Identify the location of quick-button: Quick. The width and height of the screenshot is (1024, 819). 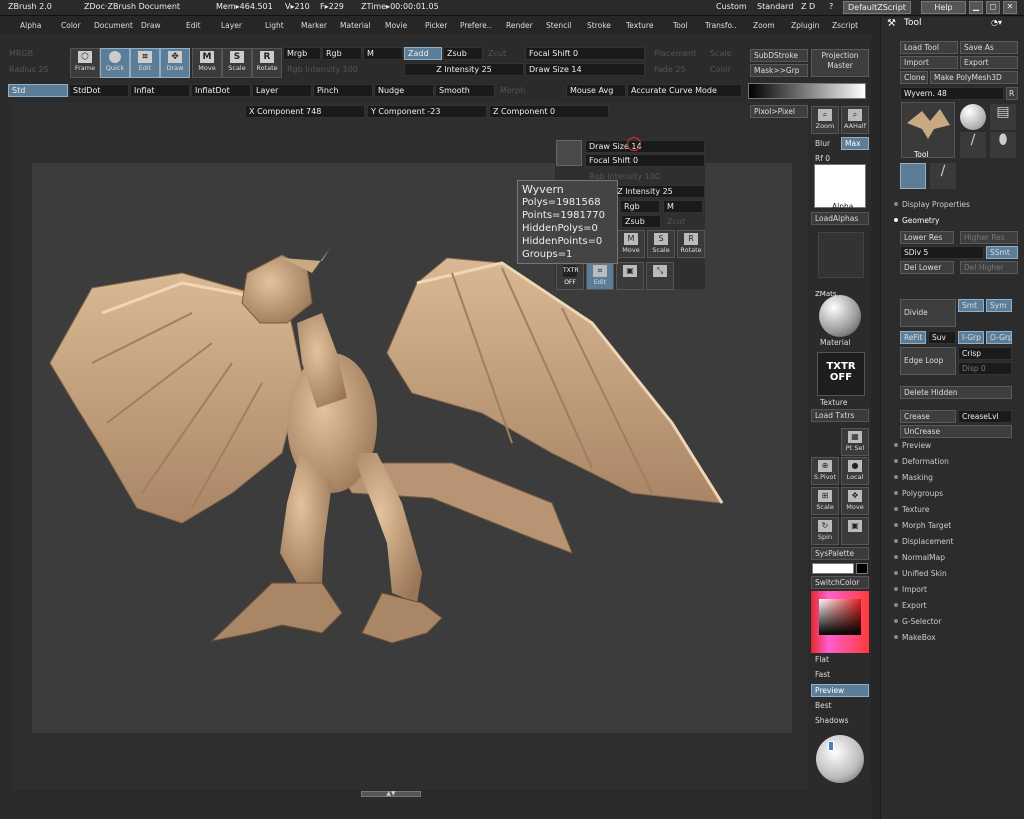
(115, 63).